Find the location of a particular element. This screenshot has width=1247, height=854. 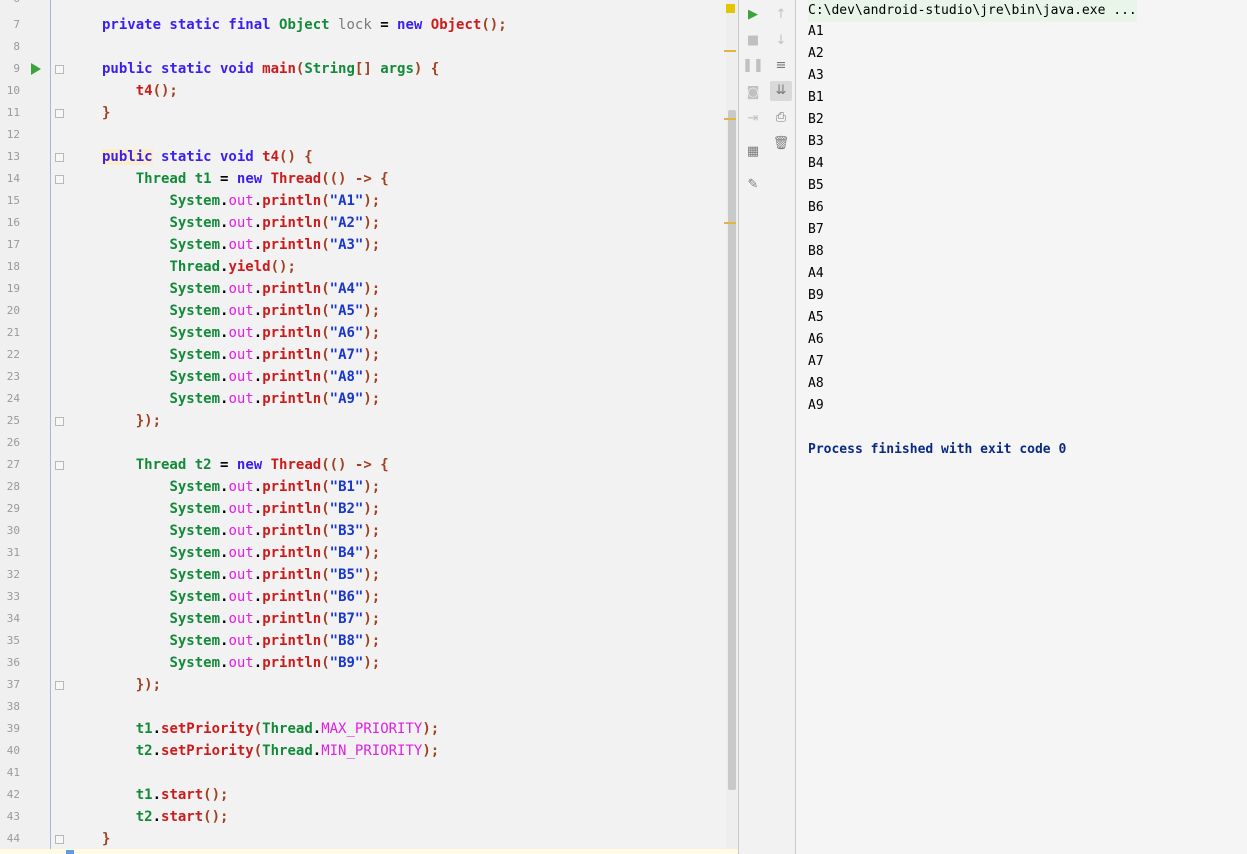

code-line: 28 System.out.println("B1"); is located at coordinates (369, 487).